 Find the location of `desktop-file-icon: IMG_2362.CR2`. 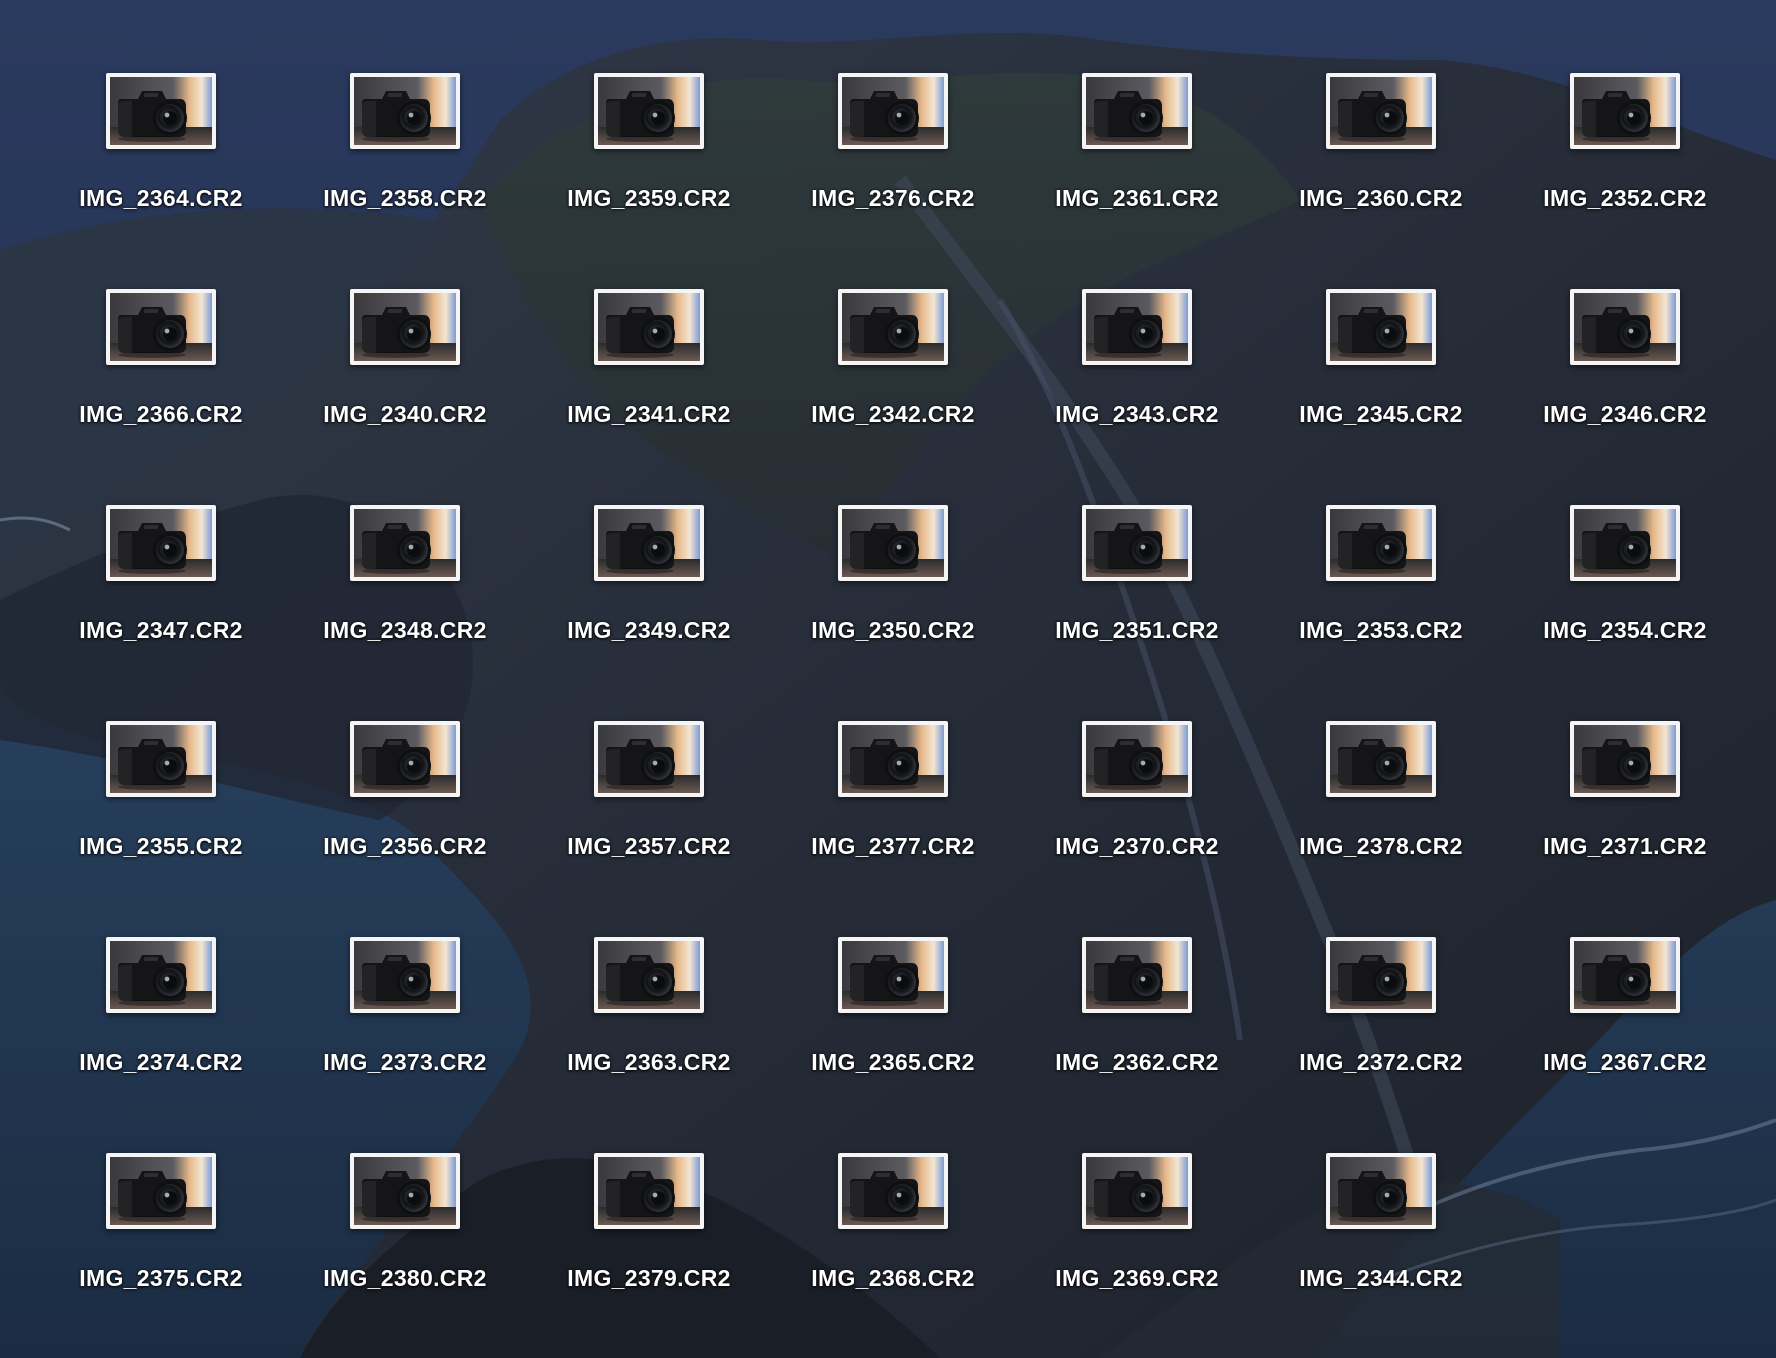

desktop-file-icon: IMG_2362.CR2 is located at coordinates (1137, 1022).